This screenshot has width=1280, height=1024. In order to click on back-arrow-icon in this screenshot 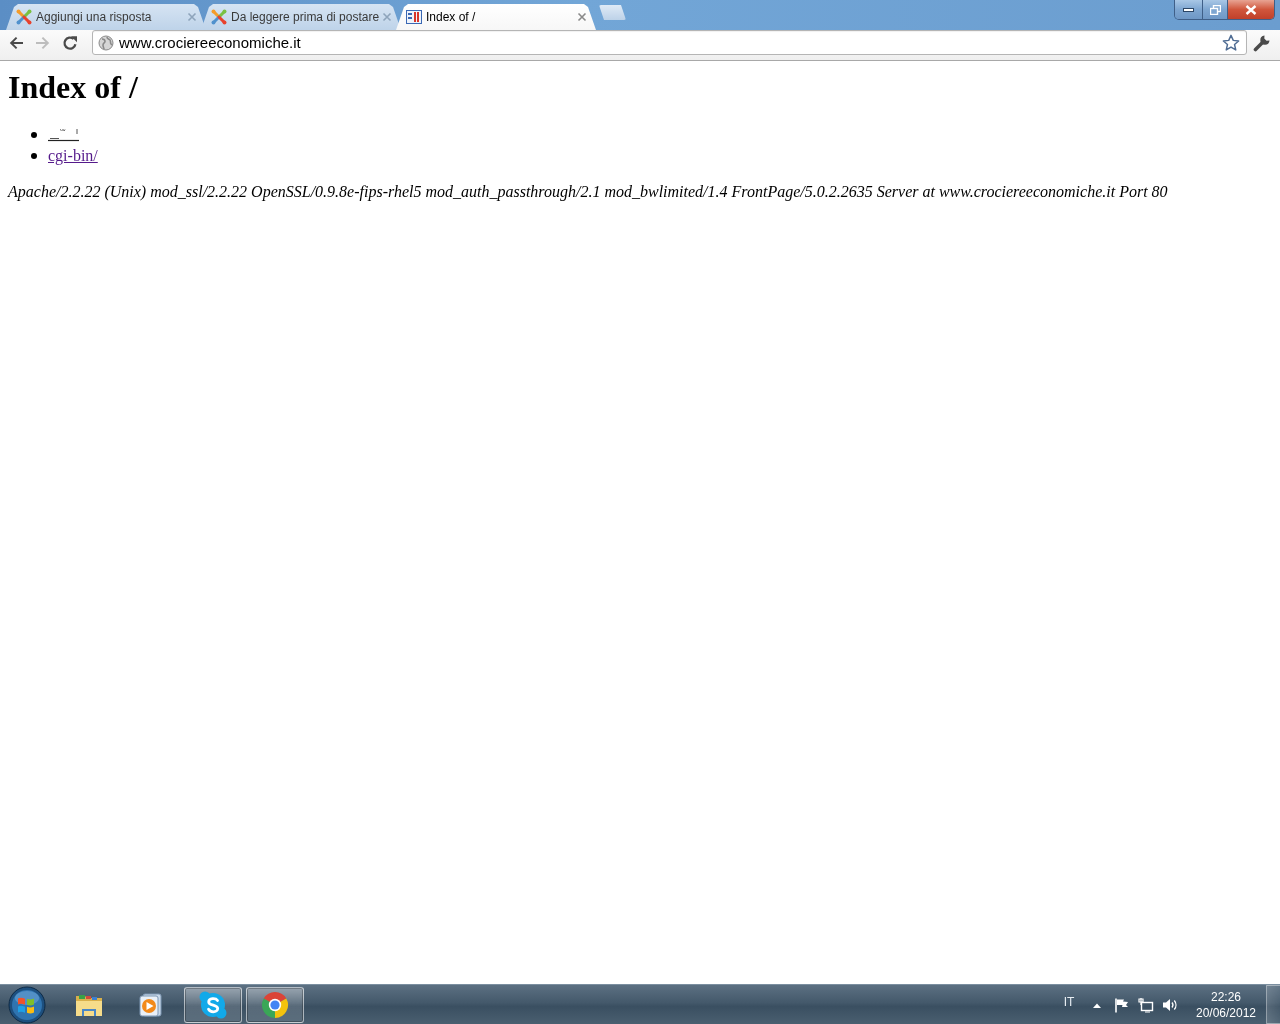, I will do `click(16, 43)`.